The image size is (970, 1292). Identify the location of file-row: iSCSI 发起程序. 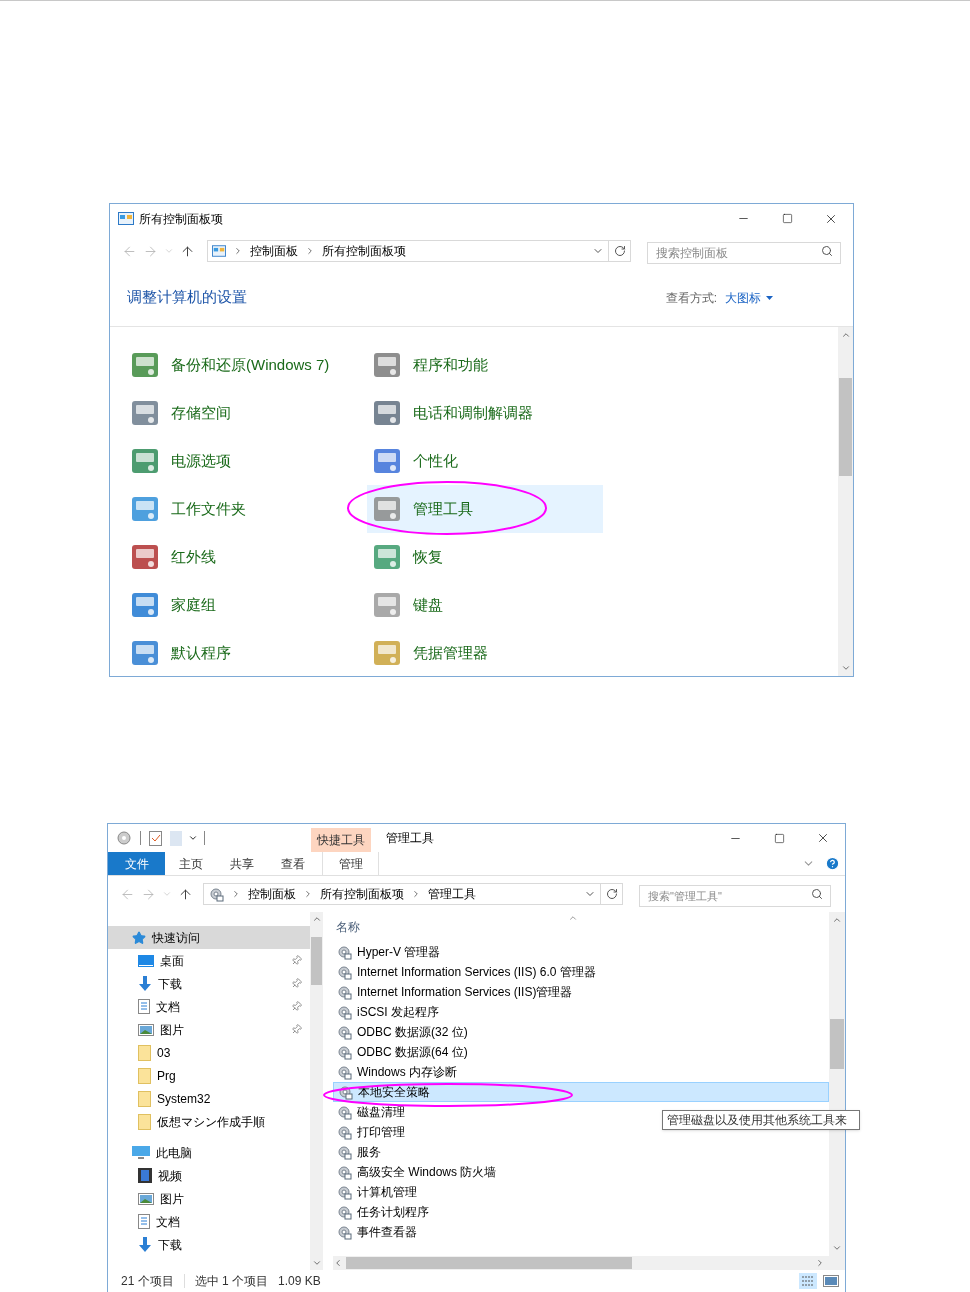
(581, 1012).